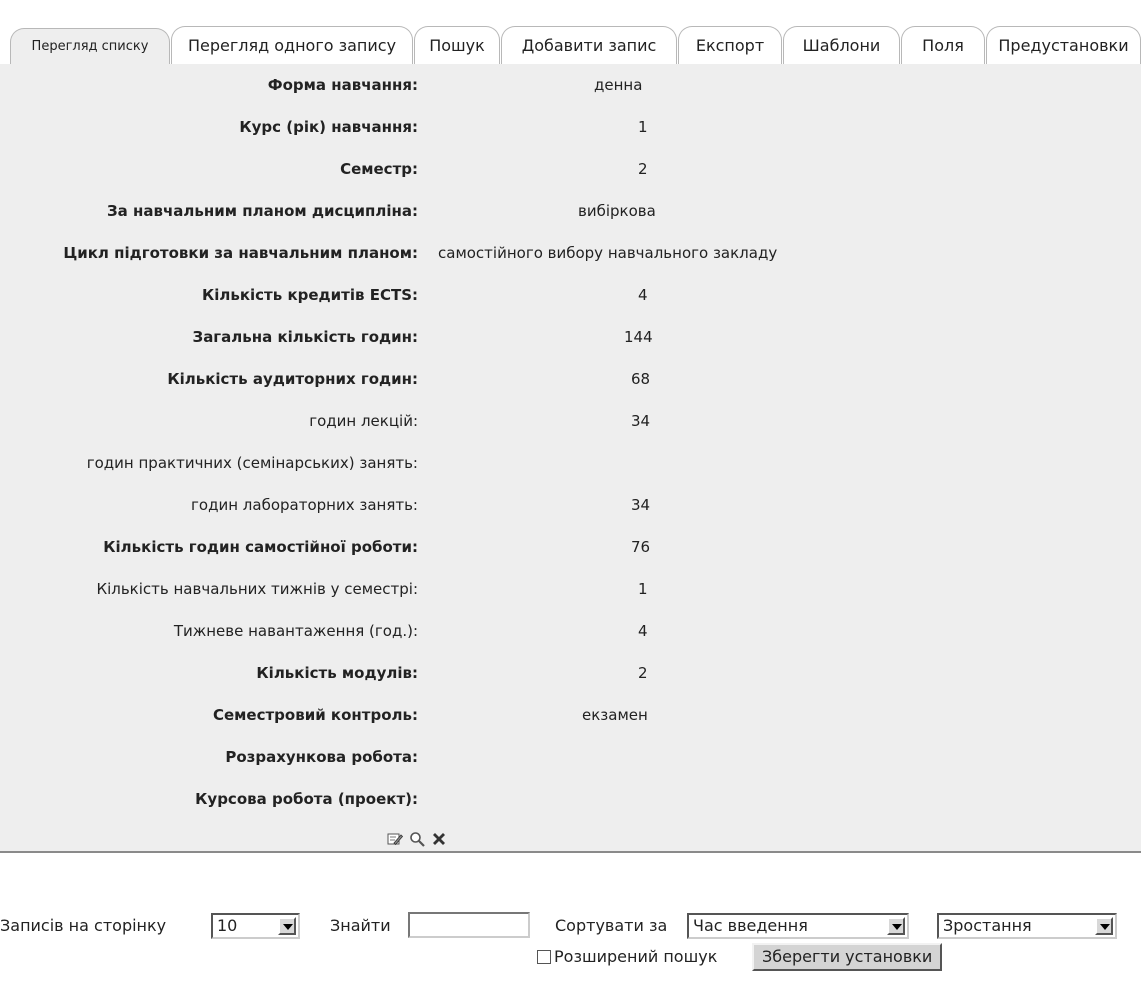  I want to click on field-label: Загальна кількість годин:, so click(305, 337).